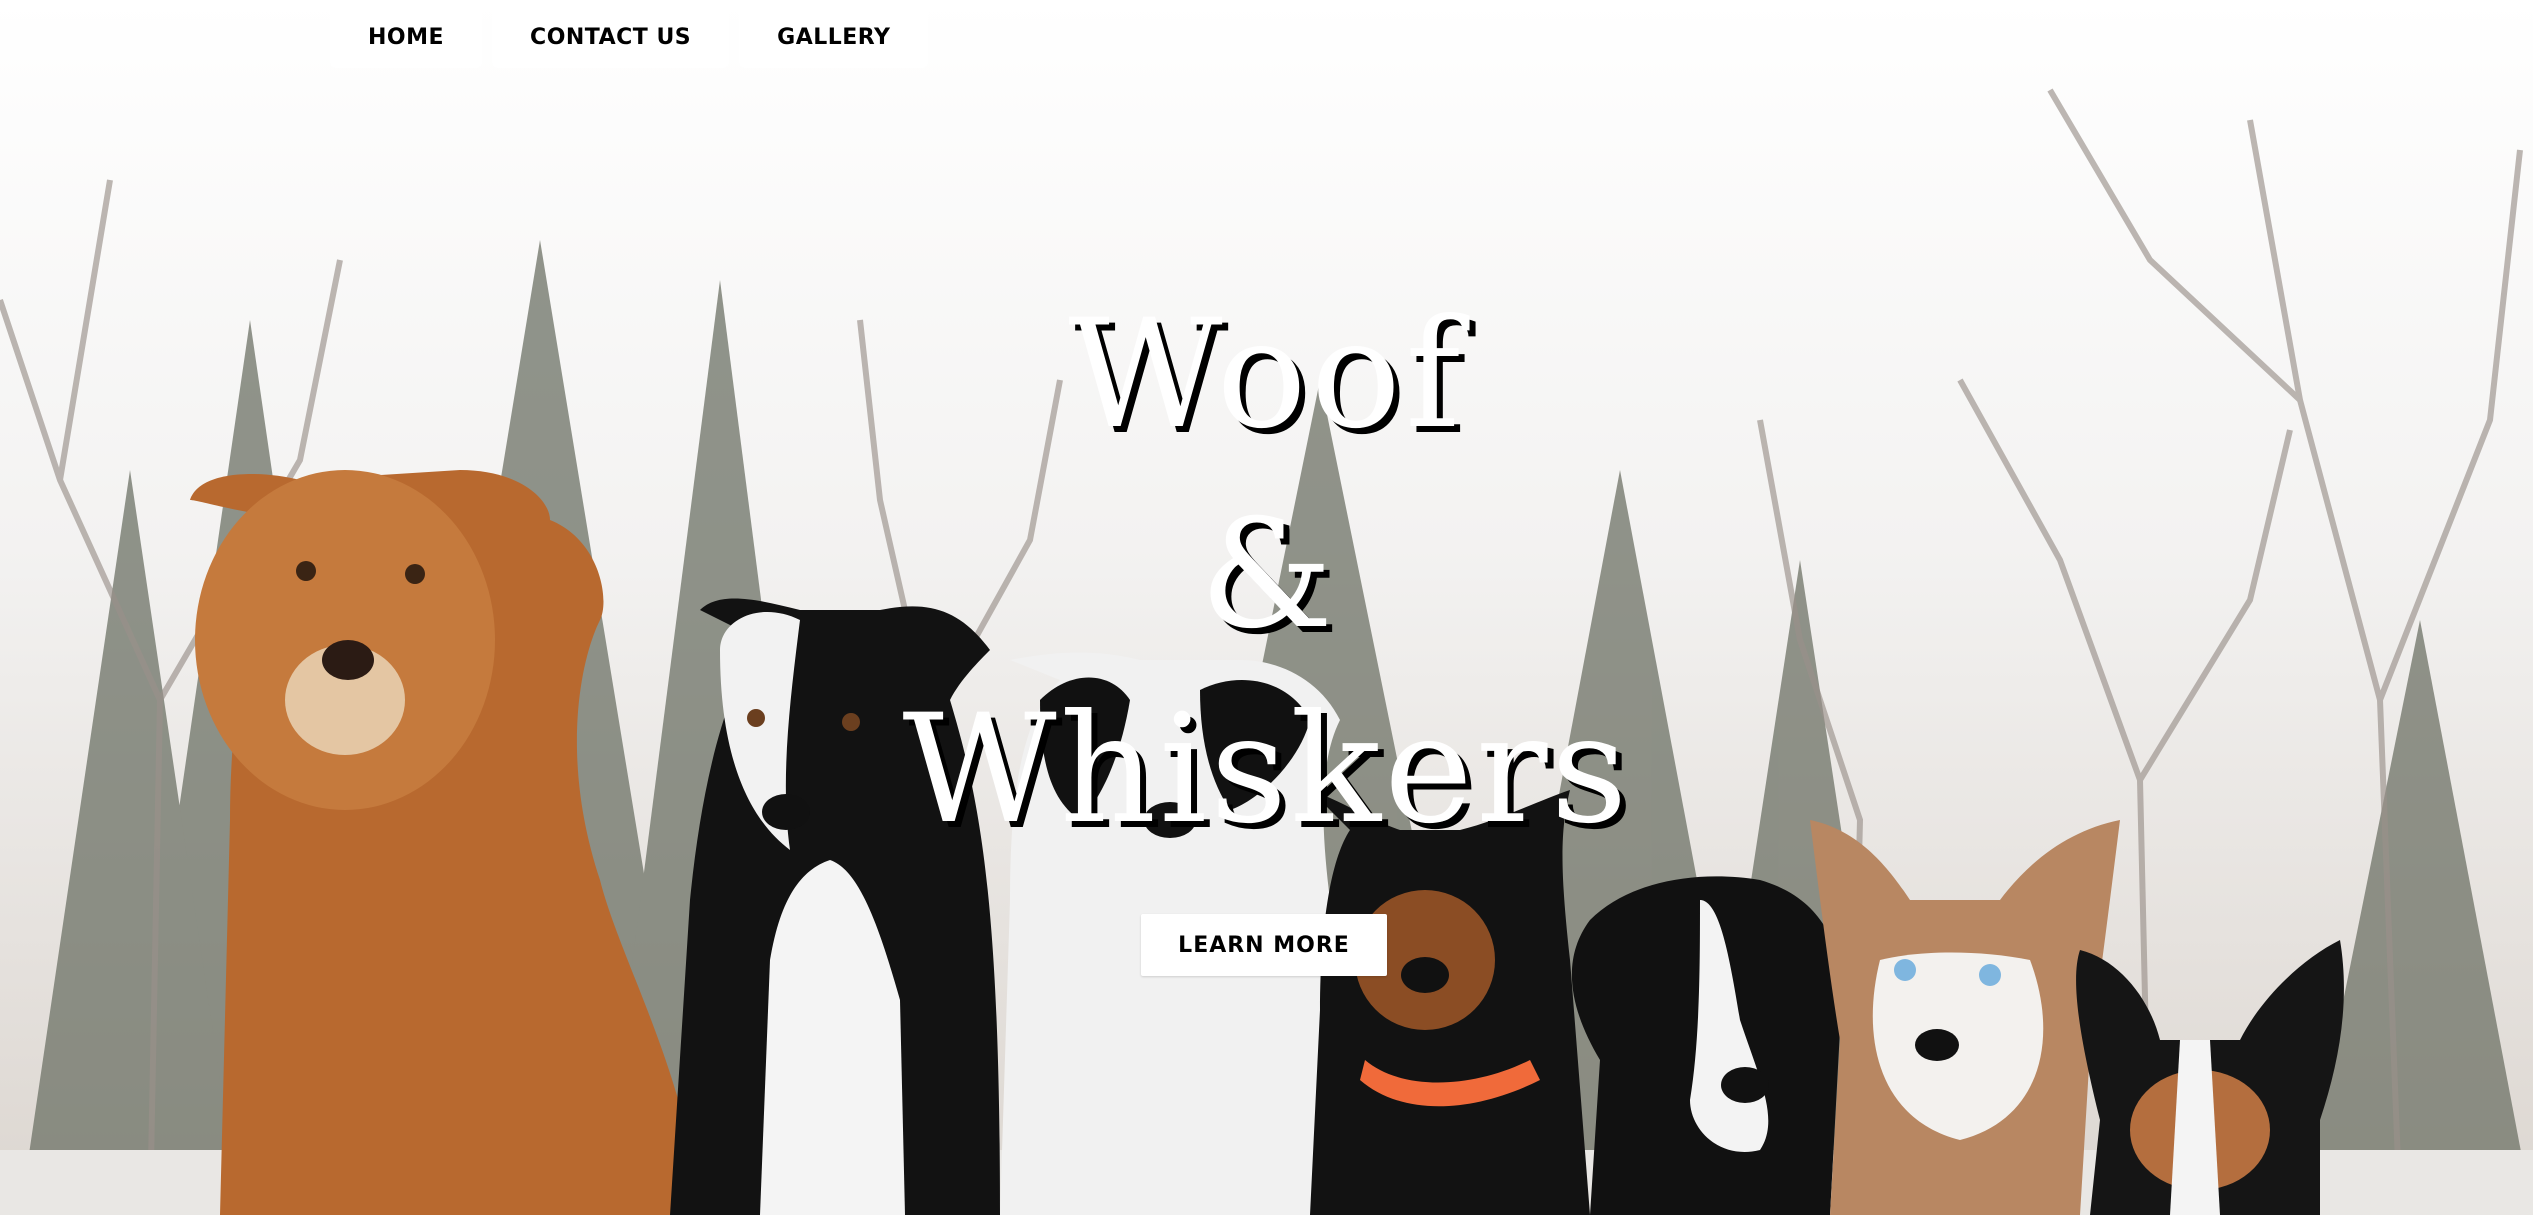 The image size is (2533, 1215). What do you see at coordinates (406, 37) in the screenshot?
I see `nav-home-link: HOME` at bounding box center [406, 37].